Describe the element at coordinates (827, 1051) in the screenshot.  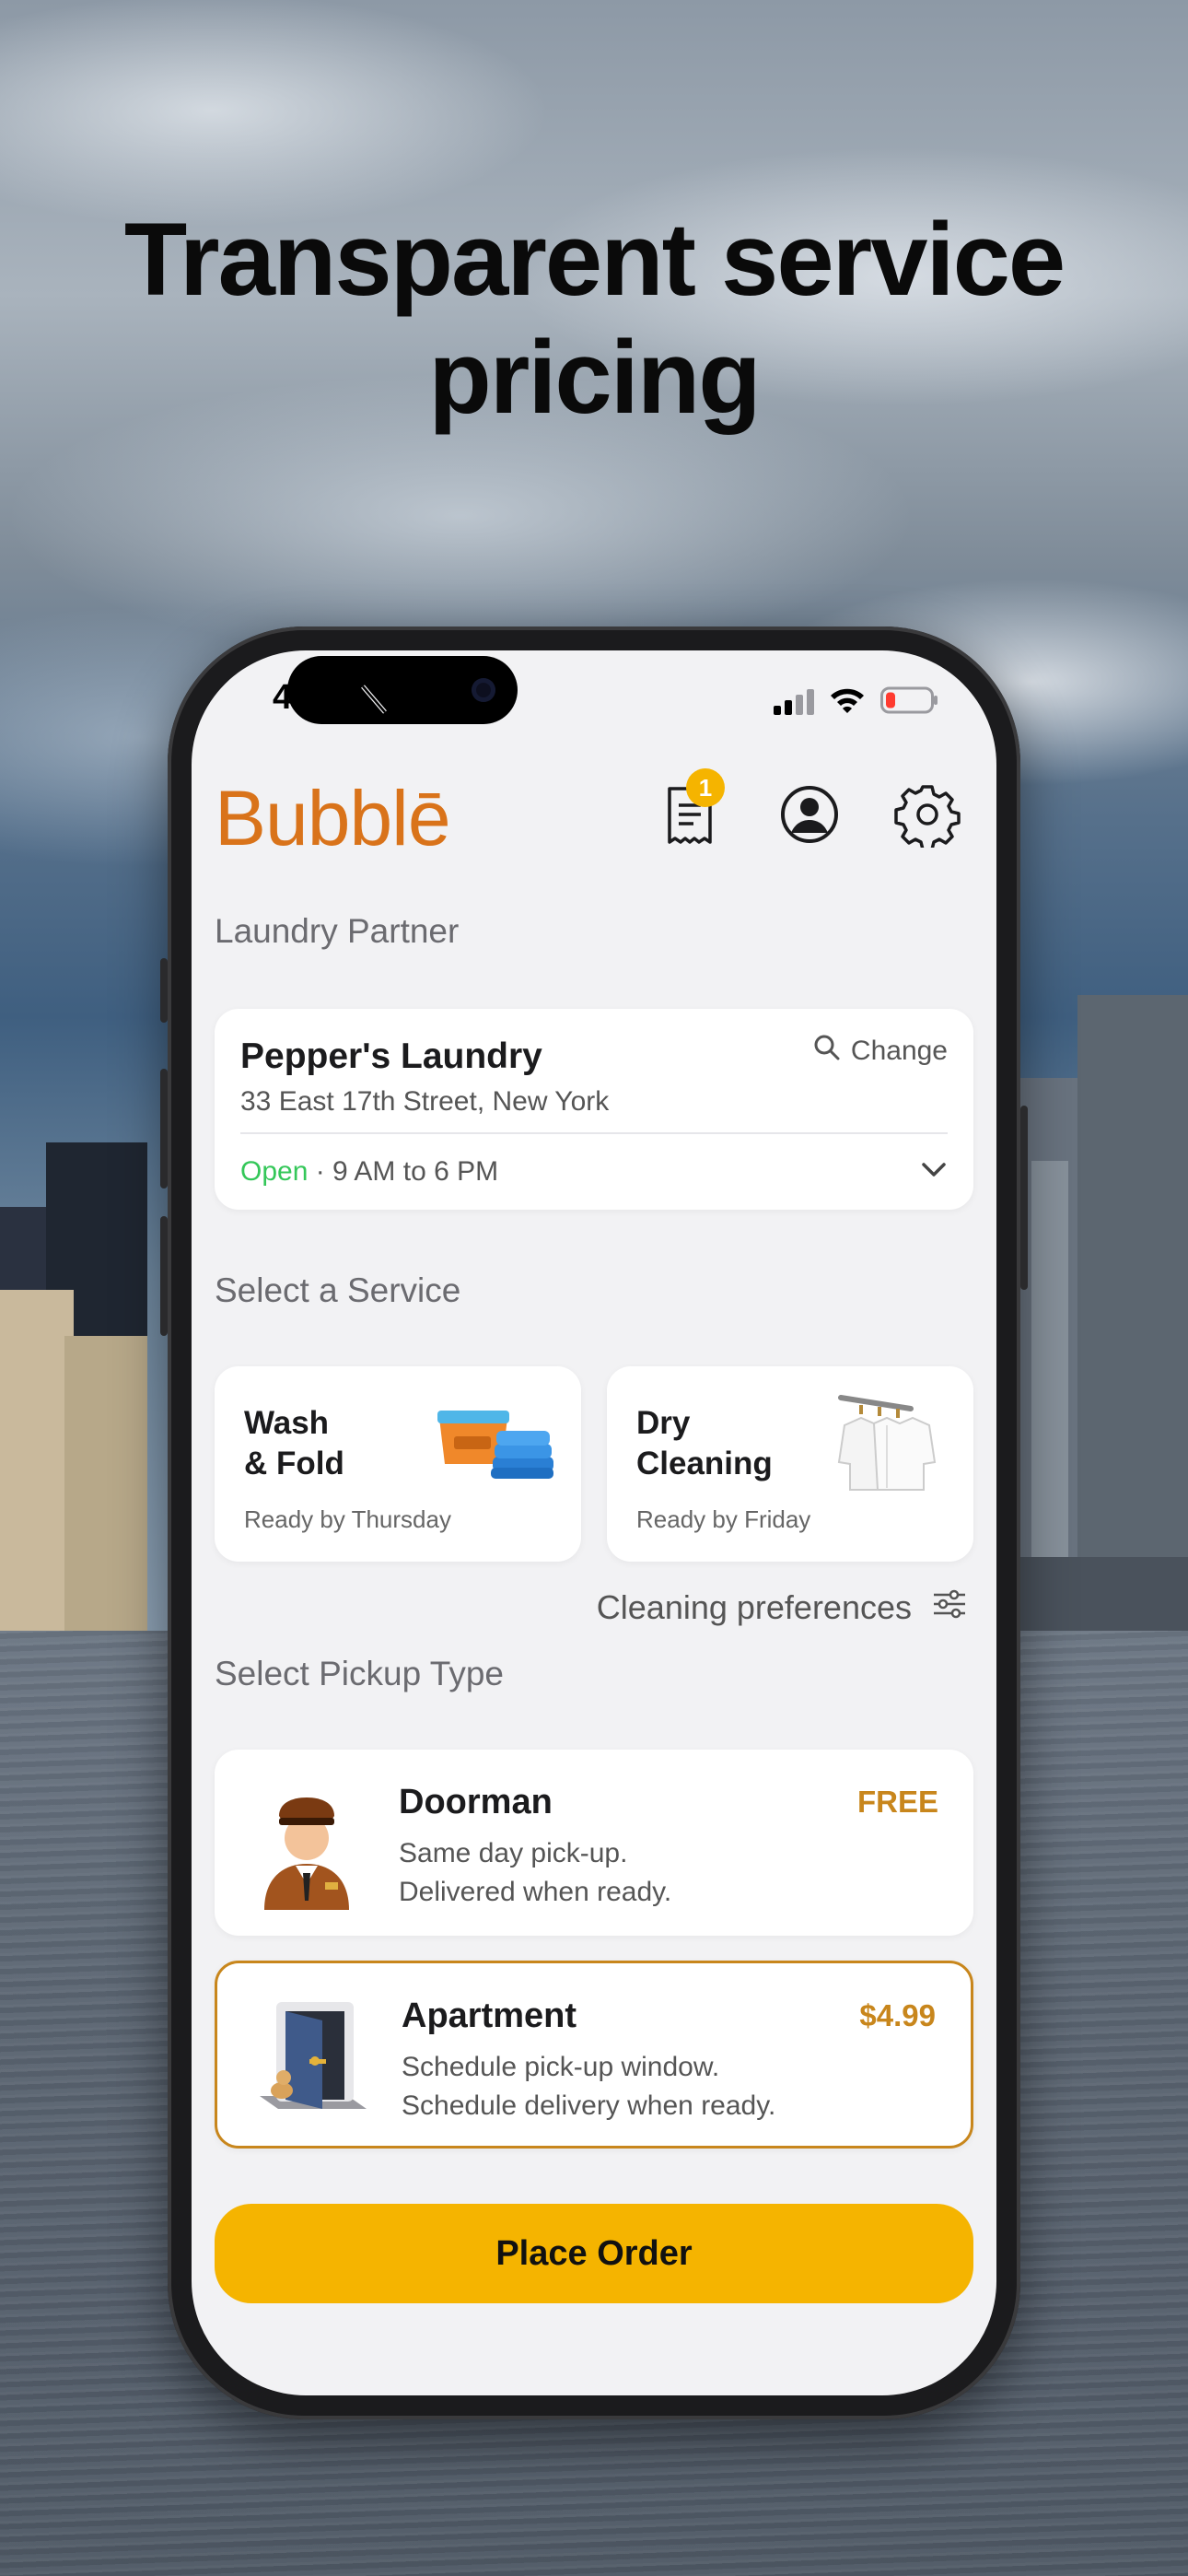
I see `search-icon` at that location.